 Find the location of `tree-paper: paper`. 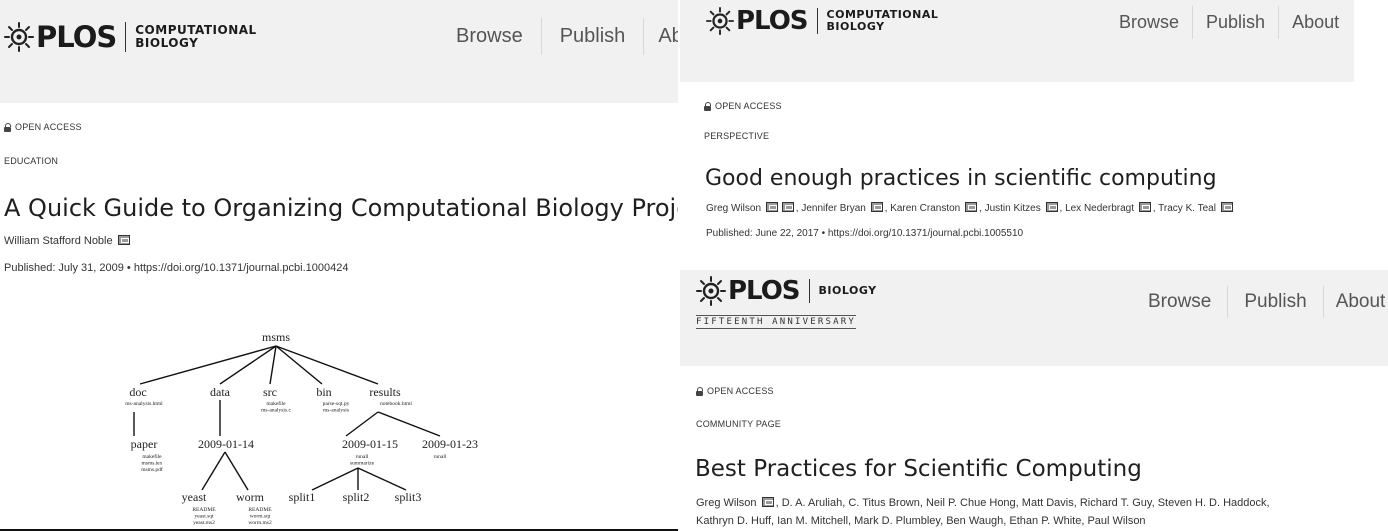

tree-paper: paper is located at coordinates (144, 444).